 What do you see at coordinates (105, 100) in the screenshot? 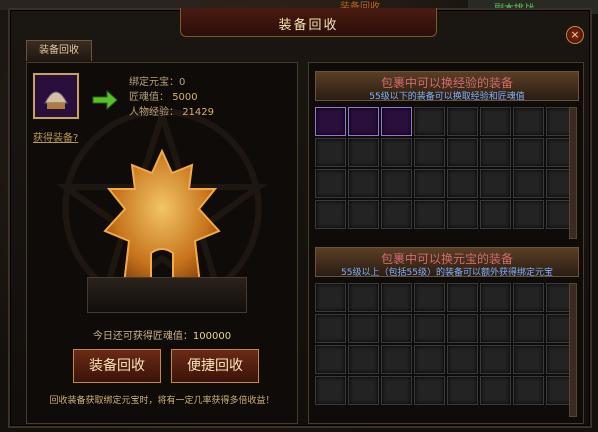
I see `arrow-right-icon` at bounding box center [105, 100].